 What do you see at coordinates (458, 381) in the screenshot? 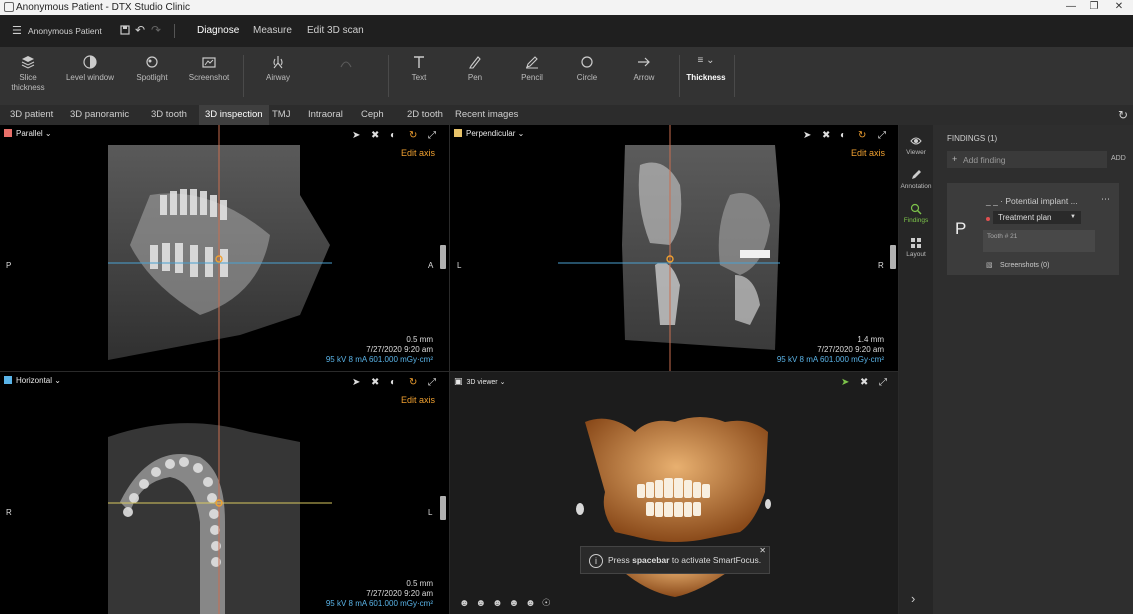
I see `cube-icon: ▣` at bounding box center [458, 381].